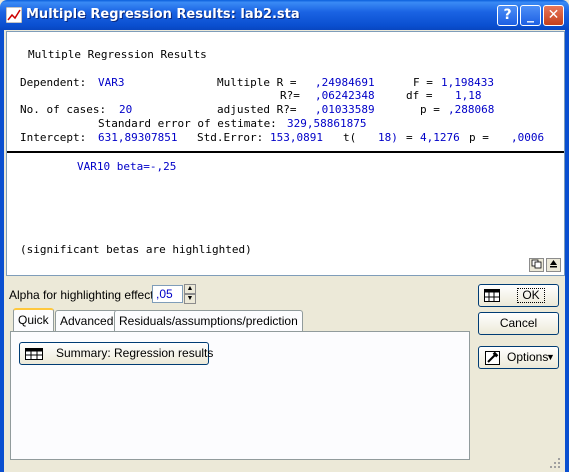 This screenshot has height=472, width=569. I want to click on separator-line, so click(285, 152).